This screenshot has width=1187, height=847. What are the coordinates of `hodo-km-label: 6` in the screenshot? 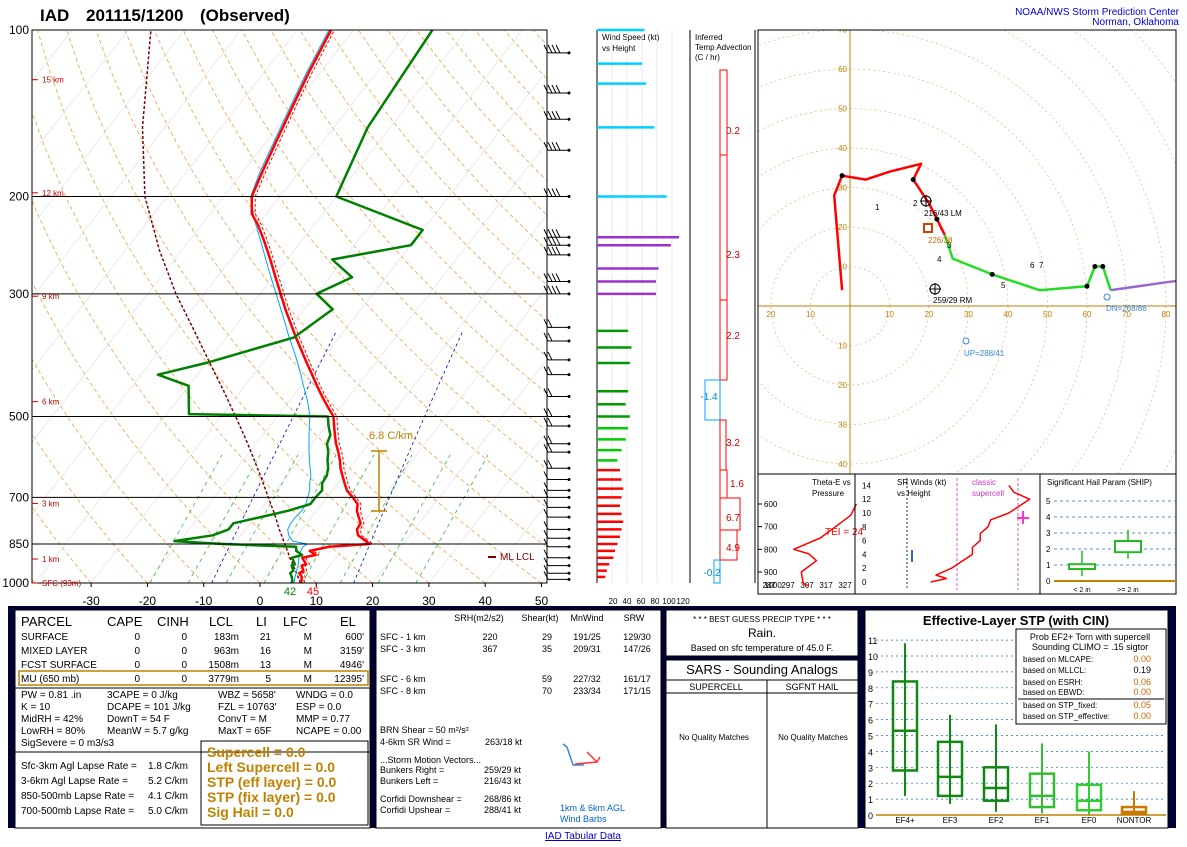 It's located at (1032, 265).